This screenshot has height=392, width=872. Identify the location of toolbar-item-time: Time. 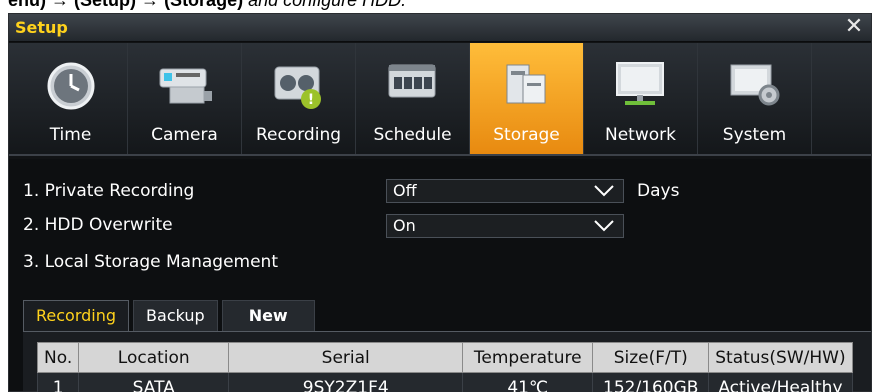
(71, 98).